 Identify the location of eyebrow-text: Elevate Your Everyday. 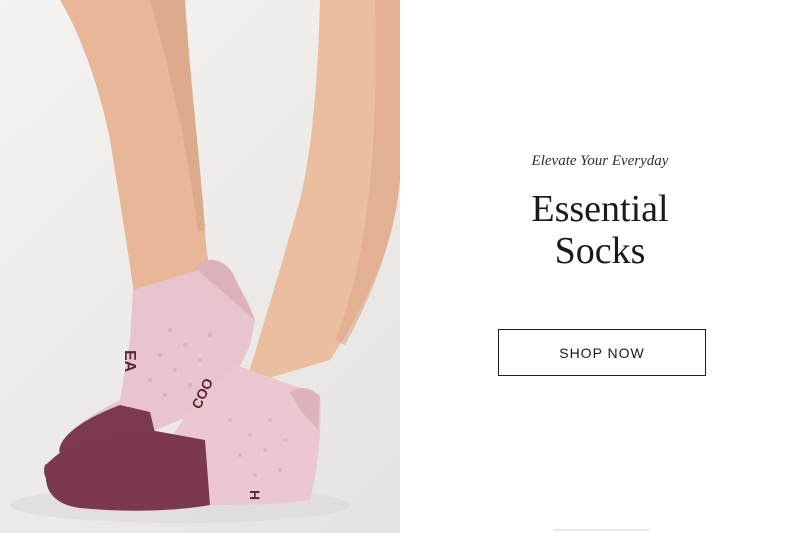
(600, 161).